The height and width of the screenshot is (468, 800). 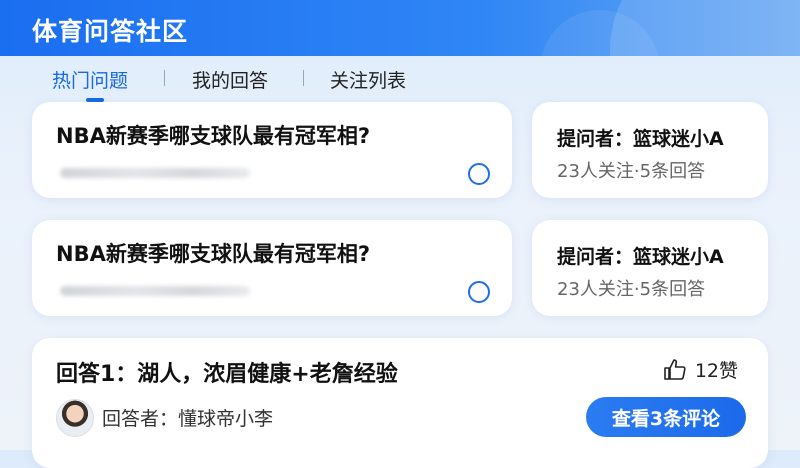 What do you see at coordinates (110, 31) in the screenshot?
I see `app-title: 体育问答社区` at bounding box center [110, 31].